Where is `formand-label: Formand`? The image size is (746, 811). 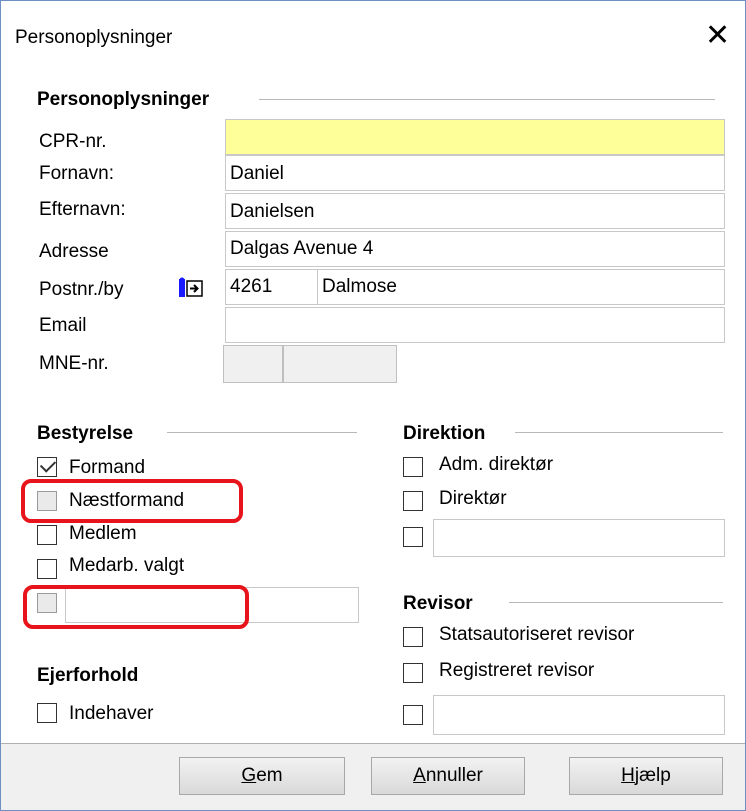
formand-label: Formand is located at coordinates (107, 467).